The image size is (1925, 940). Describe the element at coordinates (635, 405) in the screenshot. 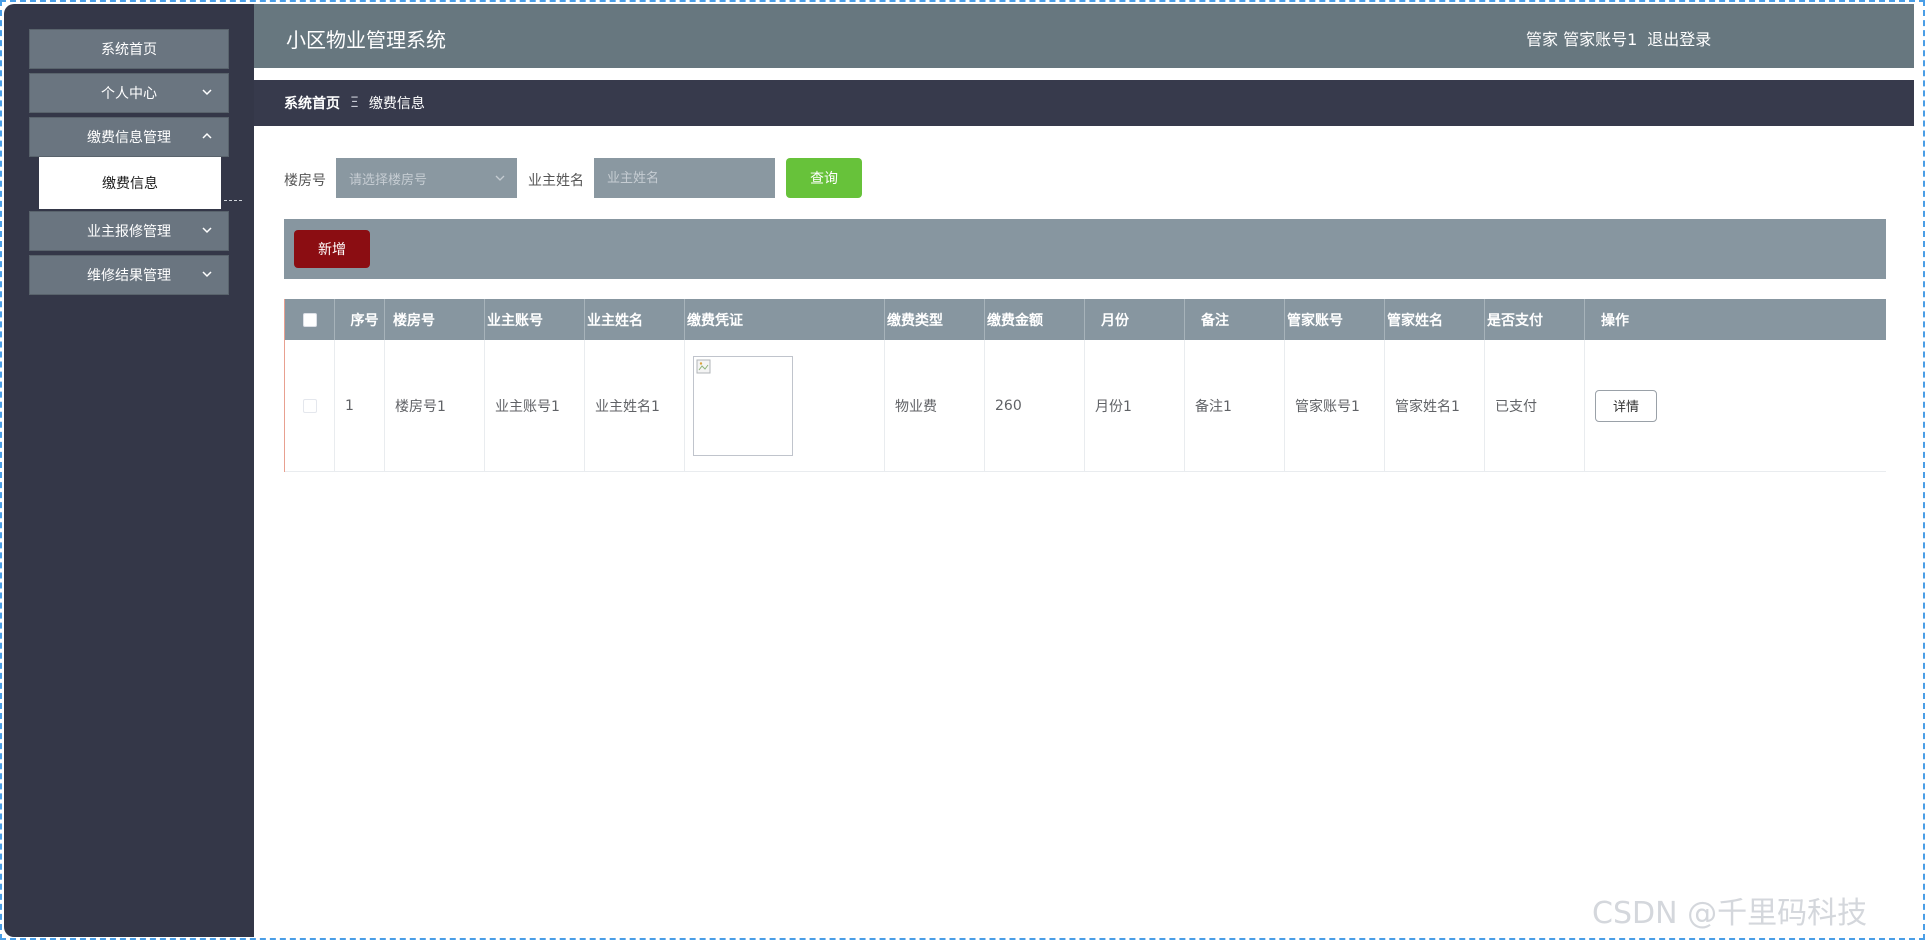

I see `cell-owner-name: 业主姓名1` at that location.